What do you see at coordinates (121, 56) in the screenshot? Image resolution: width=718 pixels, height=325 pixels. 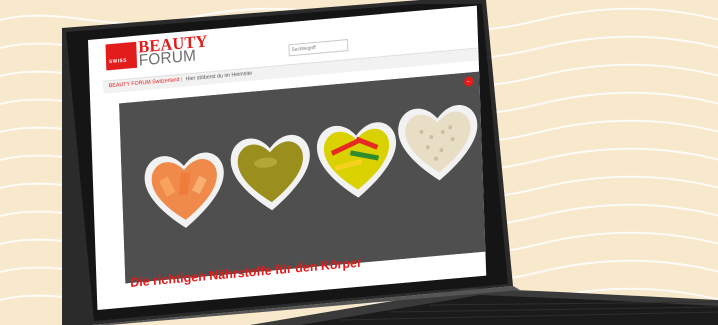 I see `logo-red-box` at bounding box center [121, 56].